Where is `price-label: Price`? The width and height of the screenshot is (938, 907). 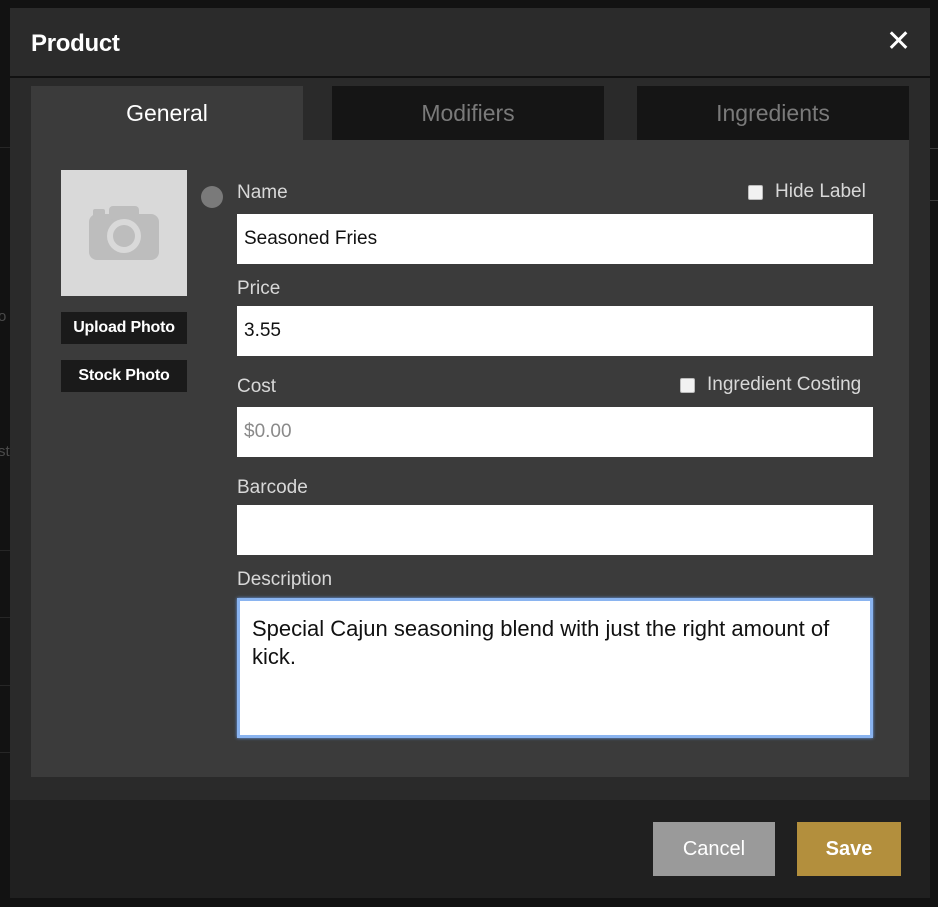 price-label: Price is located at coordinates (259, 288).